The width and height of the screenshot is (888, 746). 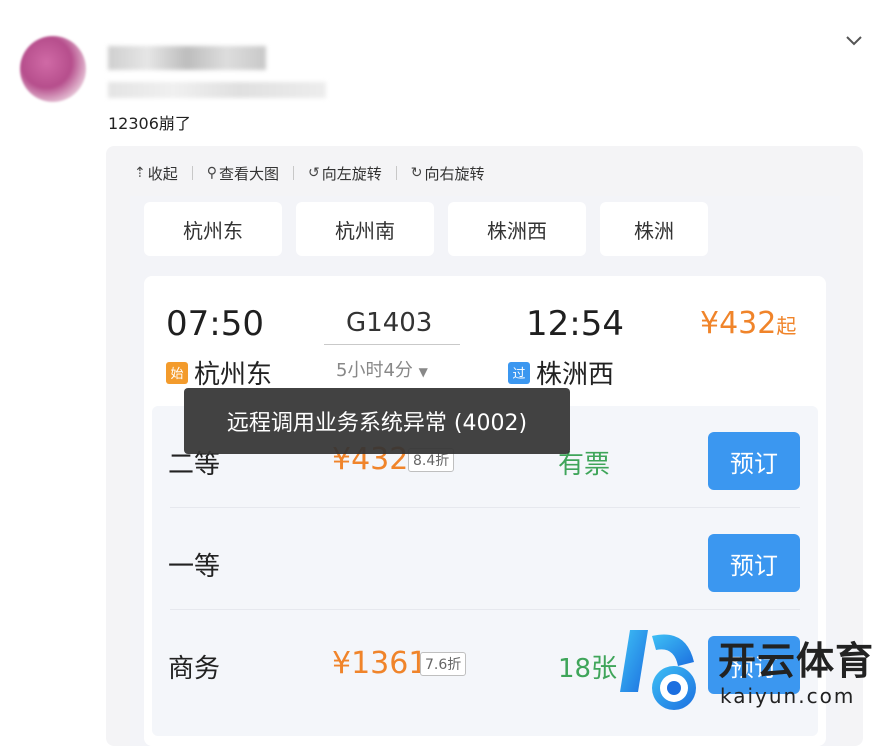 I want to click on price-from-suffix: 起, so click(x=786, y=326).